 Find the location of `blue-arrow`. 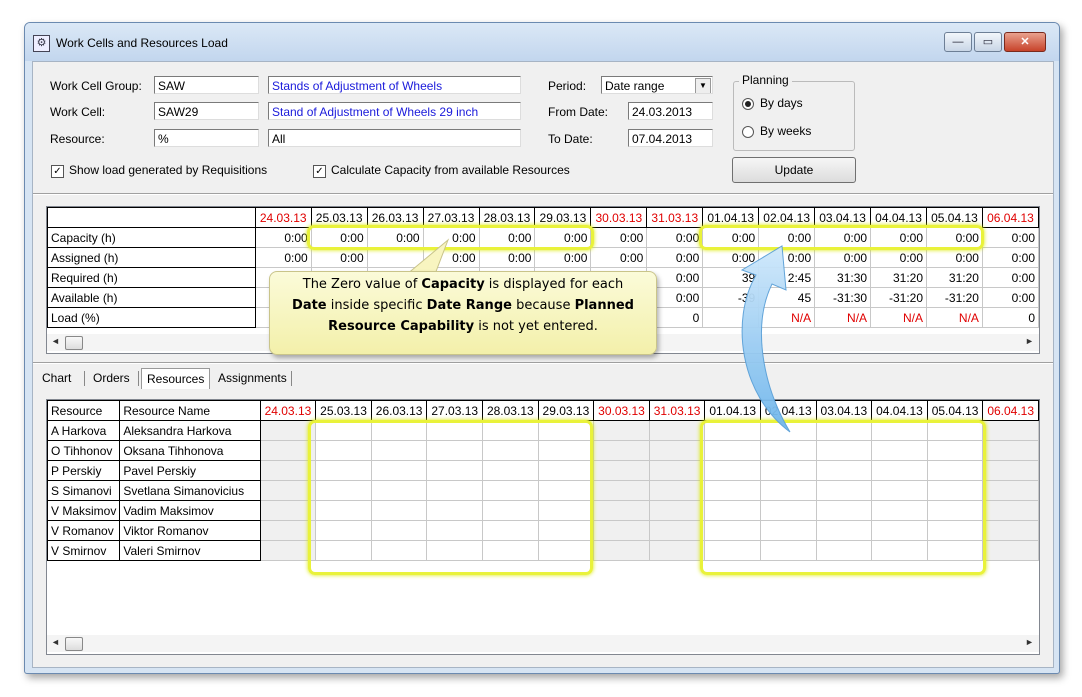

blue-arrow is located at coordinates (765, 339).